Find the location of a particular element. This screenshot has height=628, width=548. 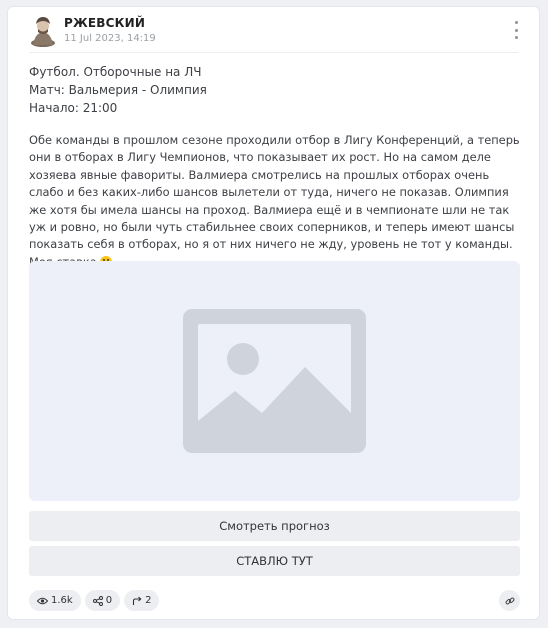

more-options-icon is located at coordinates (516, 30).